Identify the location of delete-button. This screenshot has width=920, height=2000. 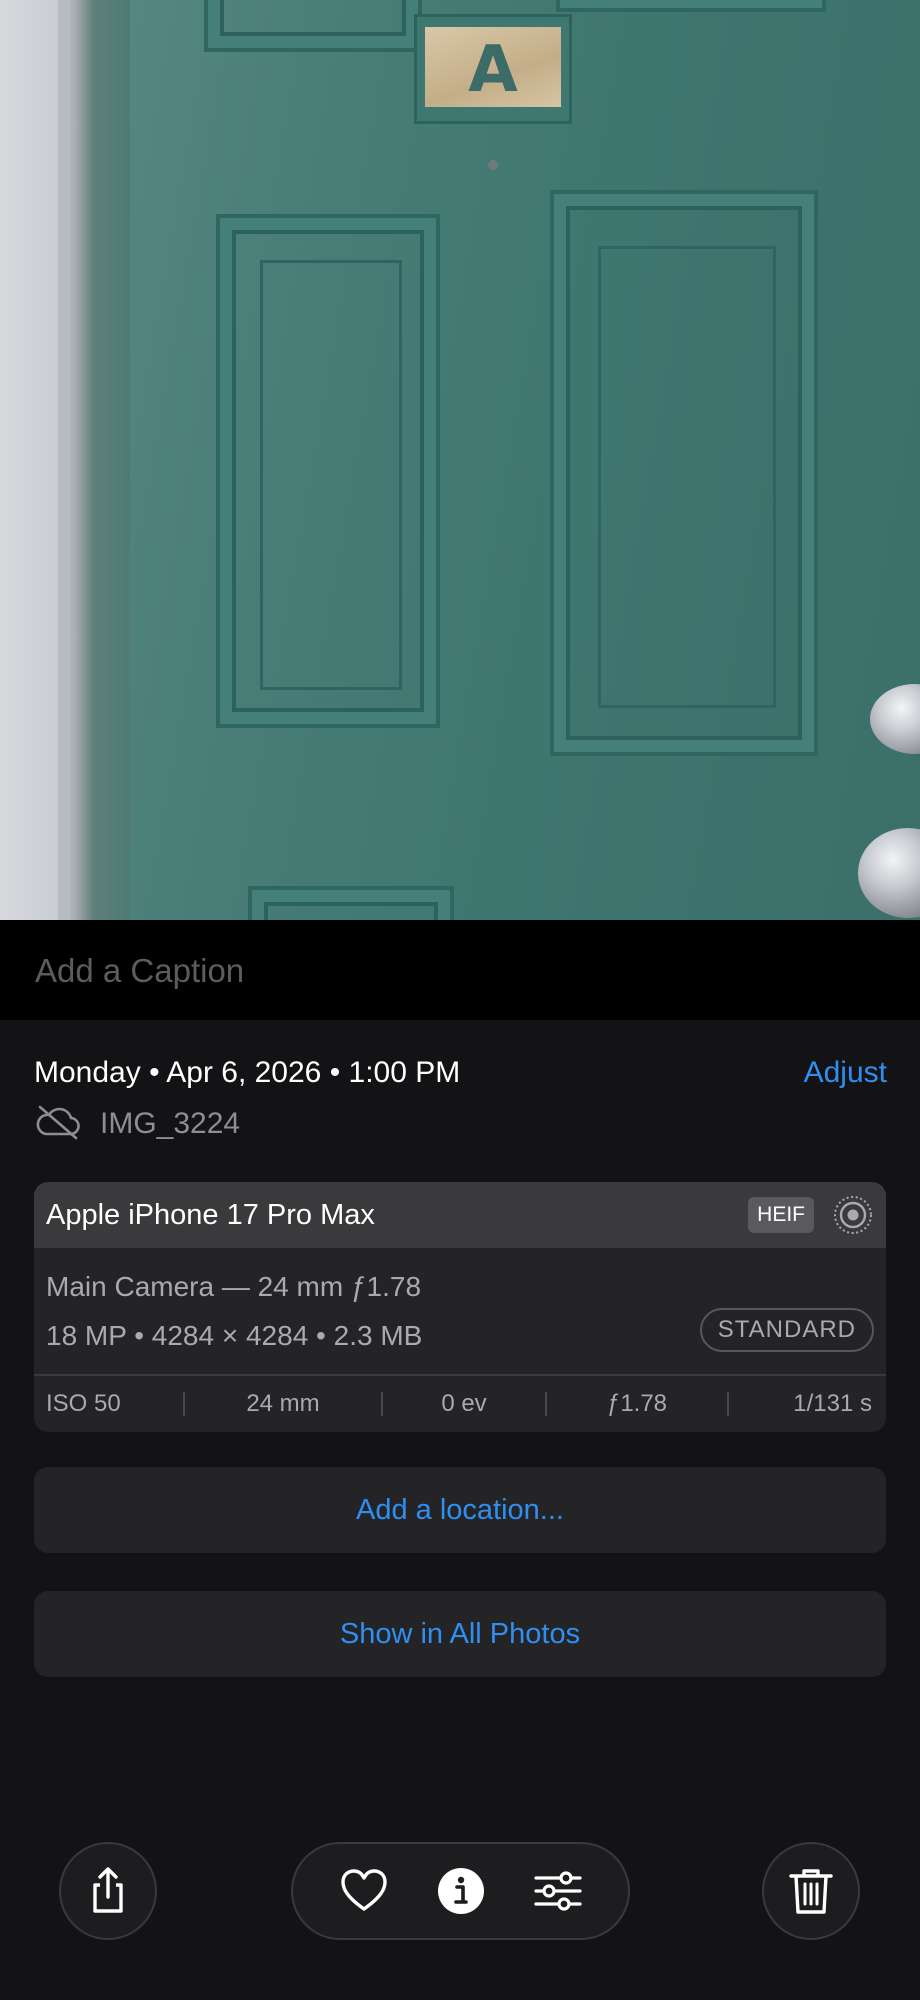
(811, 1891).